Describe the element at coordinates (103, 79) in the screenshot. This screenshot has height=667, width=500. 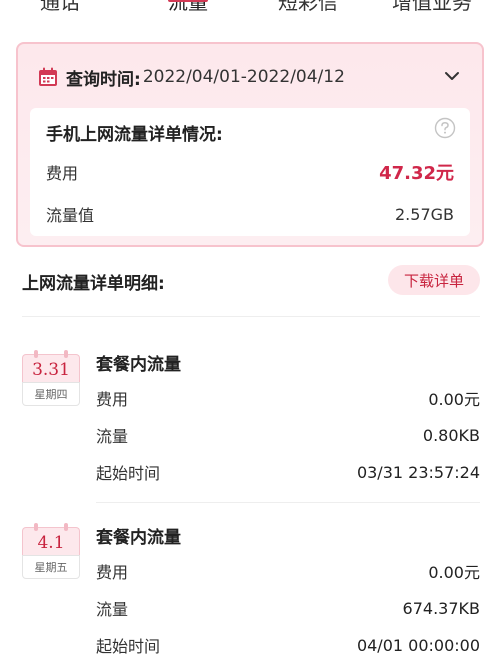
I see `query-time-label: 查询时间:` at that location.